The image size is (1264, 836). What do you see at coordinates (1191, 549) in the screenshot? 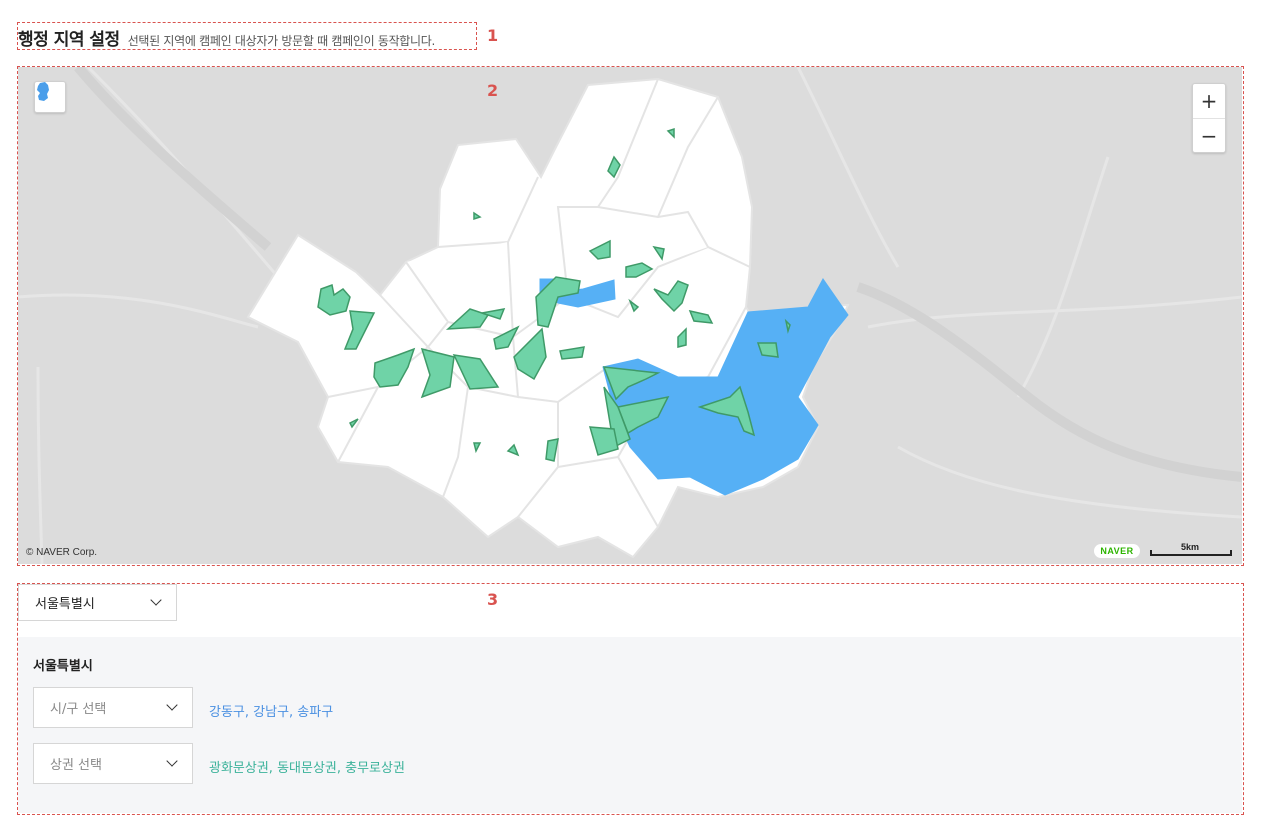
I see `map-scale-bar: 5km` at bounding box center [1191, 549].